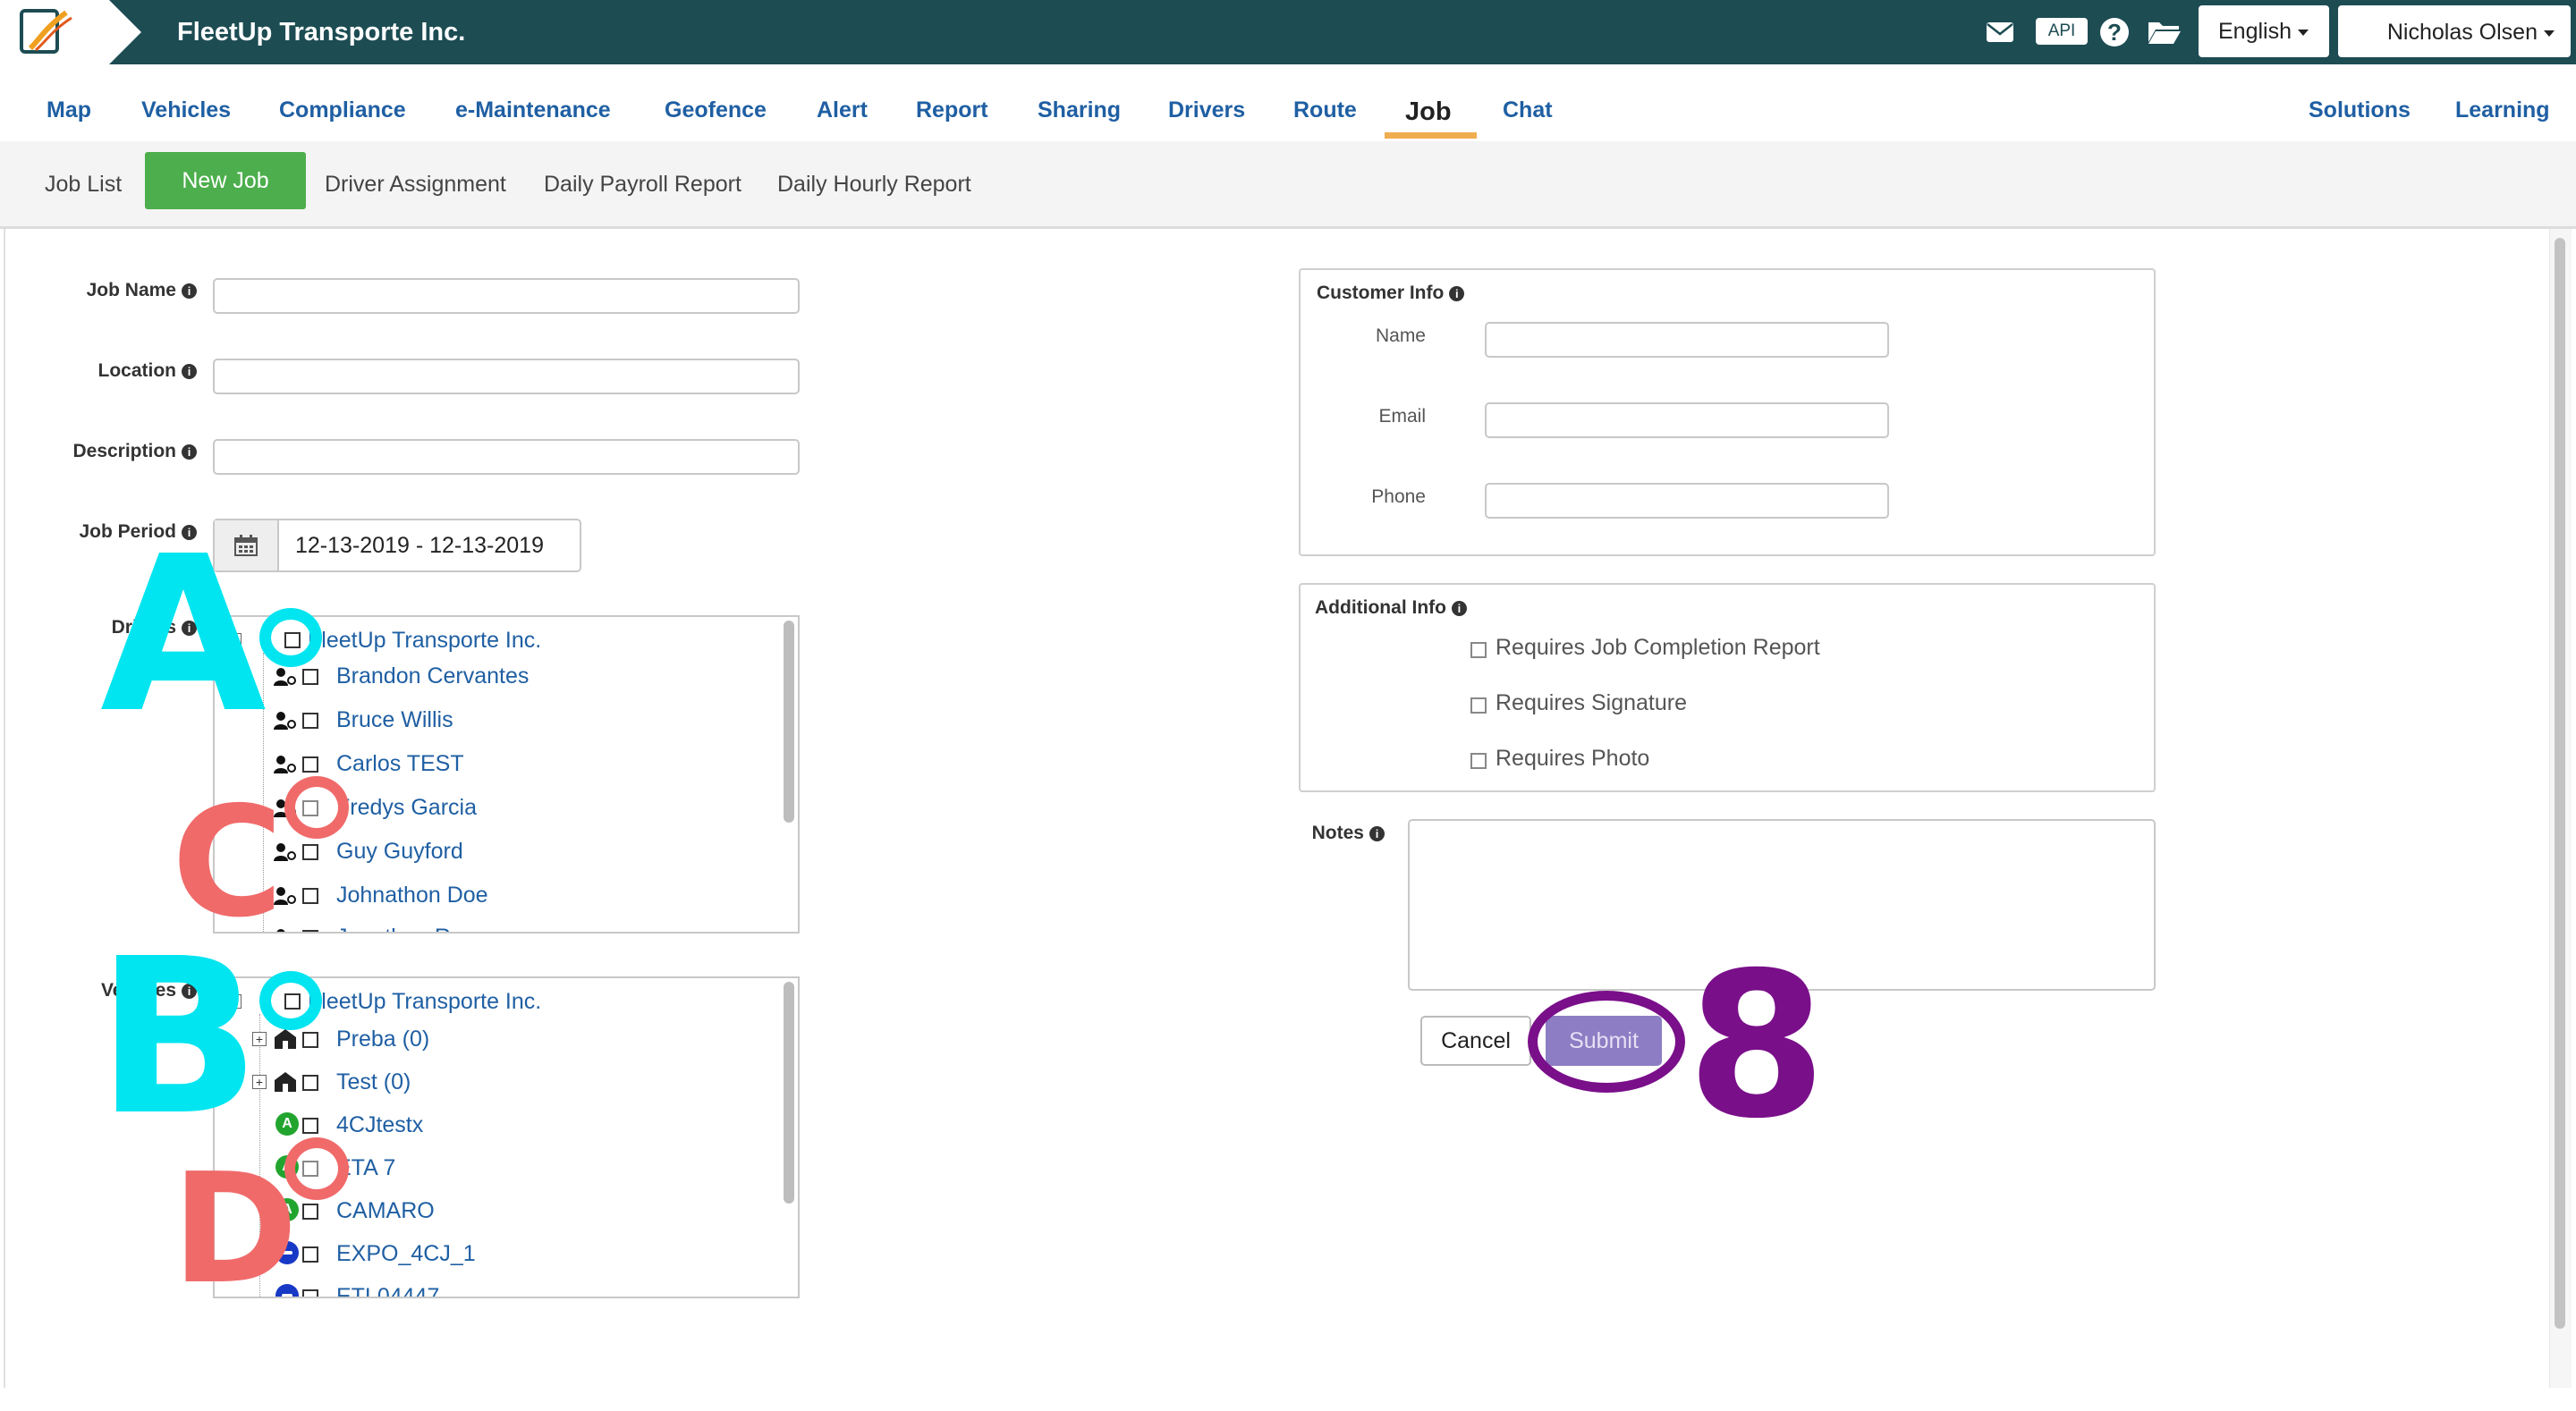 This screenshot has height=1411, width=2576. I want to click on job-period-picker: 12-13-2019 - 12-13-2019, so click(397, 546).